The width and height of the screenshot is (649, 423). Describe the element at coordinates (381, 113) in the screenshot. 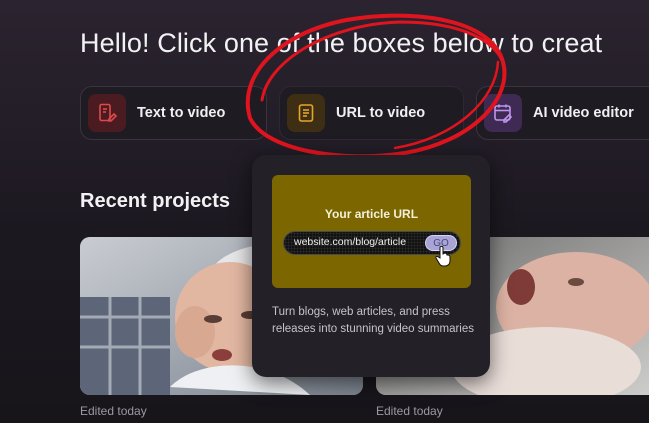

I see `option-label: URL to video` at that location.